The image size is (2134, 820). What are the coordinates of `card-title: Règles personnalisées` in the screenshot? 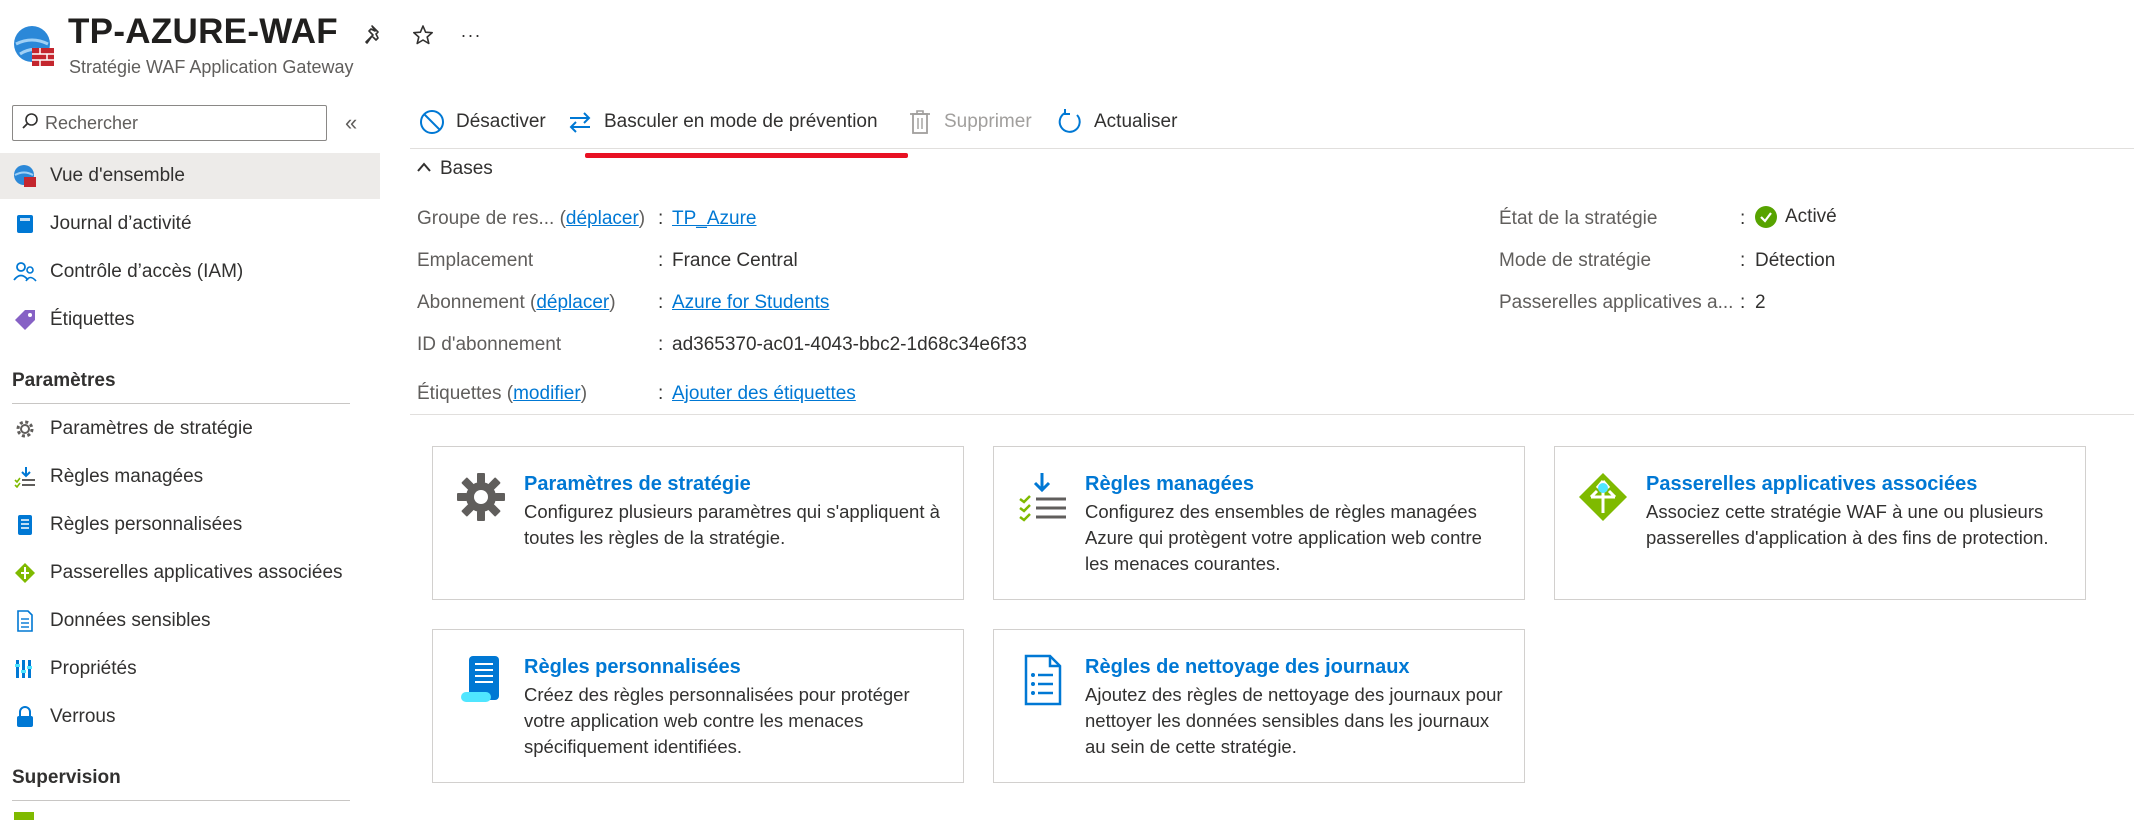 It's located at (632, 667).